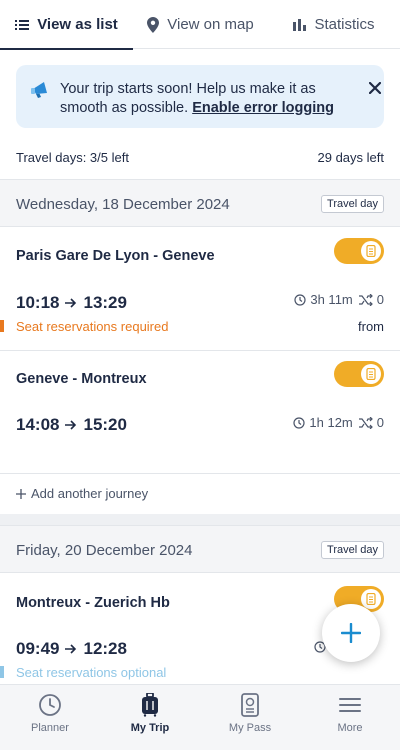 This screenshot has height=750, width=400. What do you see at coordinates (153, 24) in the screenshot?
I see `map-pin-icon` at bounding box center [153, 24].